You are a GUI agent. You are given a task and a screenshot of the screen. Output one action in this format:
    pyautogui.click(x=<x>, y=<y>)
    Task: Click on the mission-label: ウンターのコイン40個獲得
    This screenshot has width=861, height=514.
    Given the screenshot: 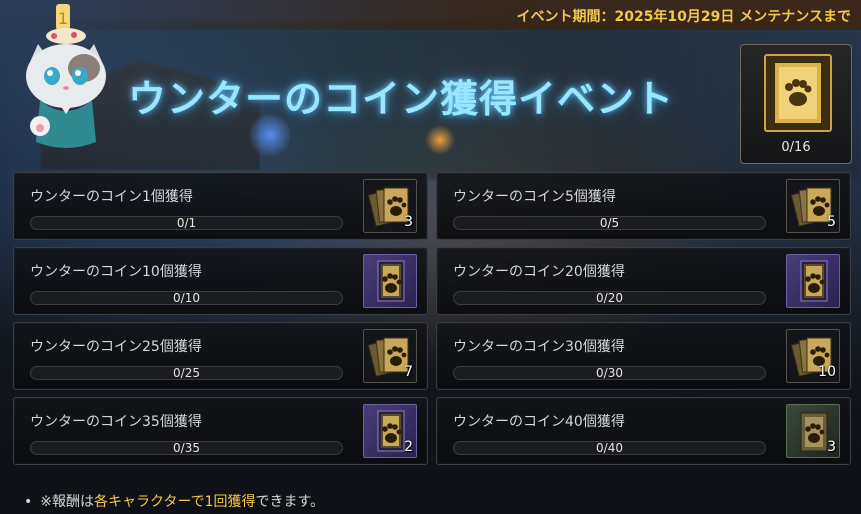 What is the action you would take?
    pyautogui.click(x=539, y=422)
    